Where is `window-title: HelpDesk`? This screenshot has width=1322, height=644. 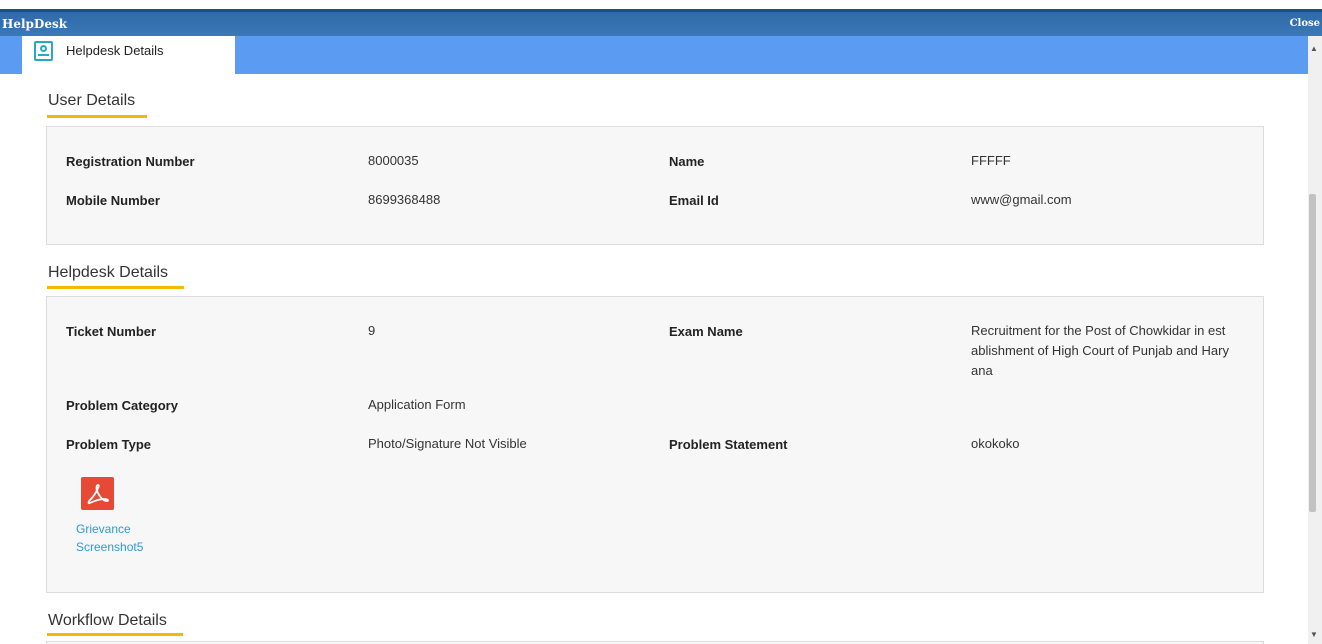 window-title: HelpDesk is located at coordinates (35, 24).